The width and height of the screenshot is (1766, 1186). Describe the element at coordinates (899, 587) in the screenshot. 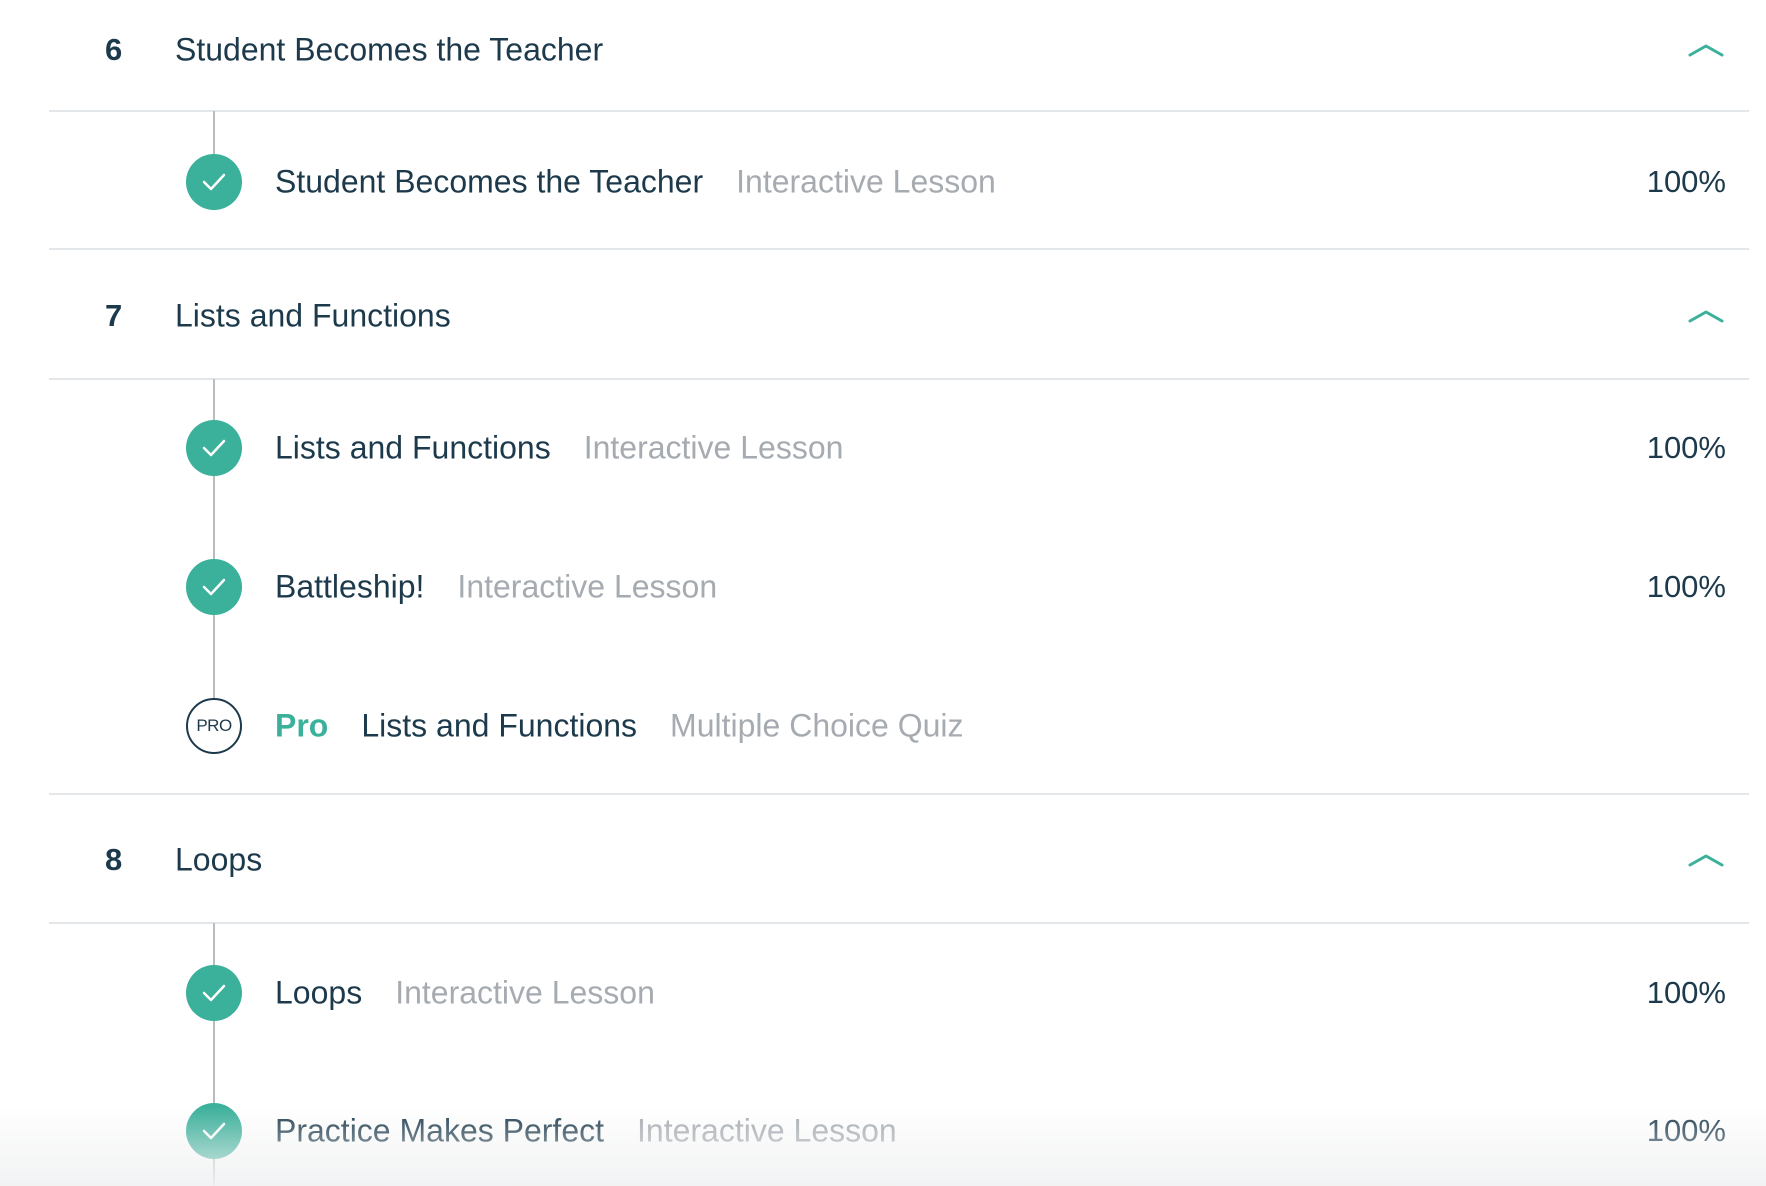

I see `lesson-row: Battleship! Interactive Lesson 100%` at that location.